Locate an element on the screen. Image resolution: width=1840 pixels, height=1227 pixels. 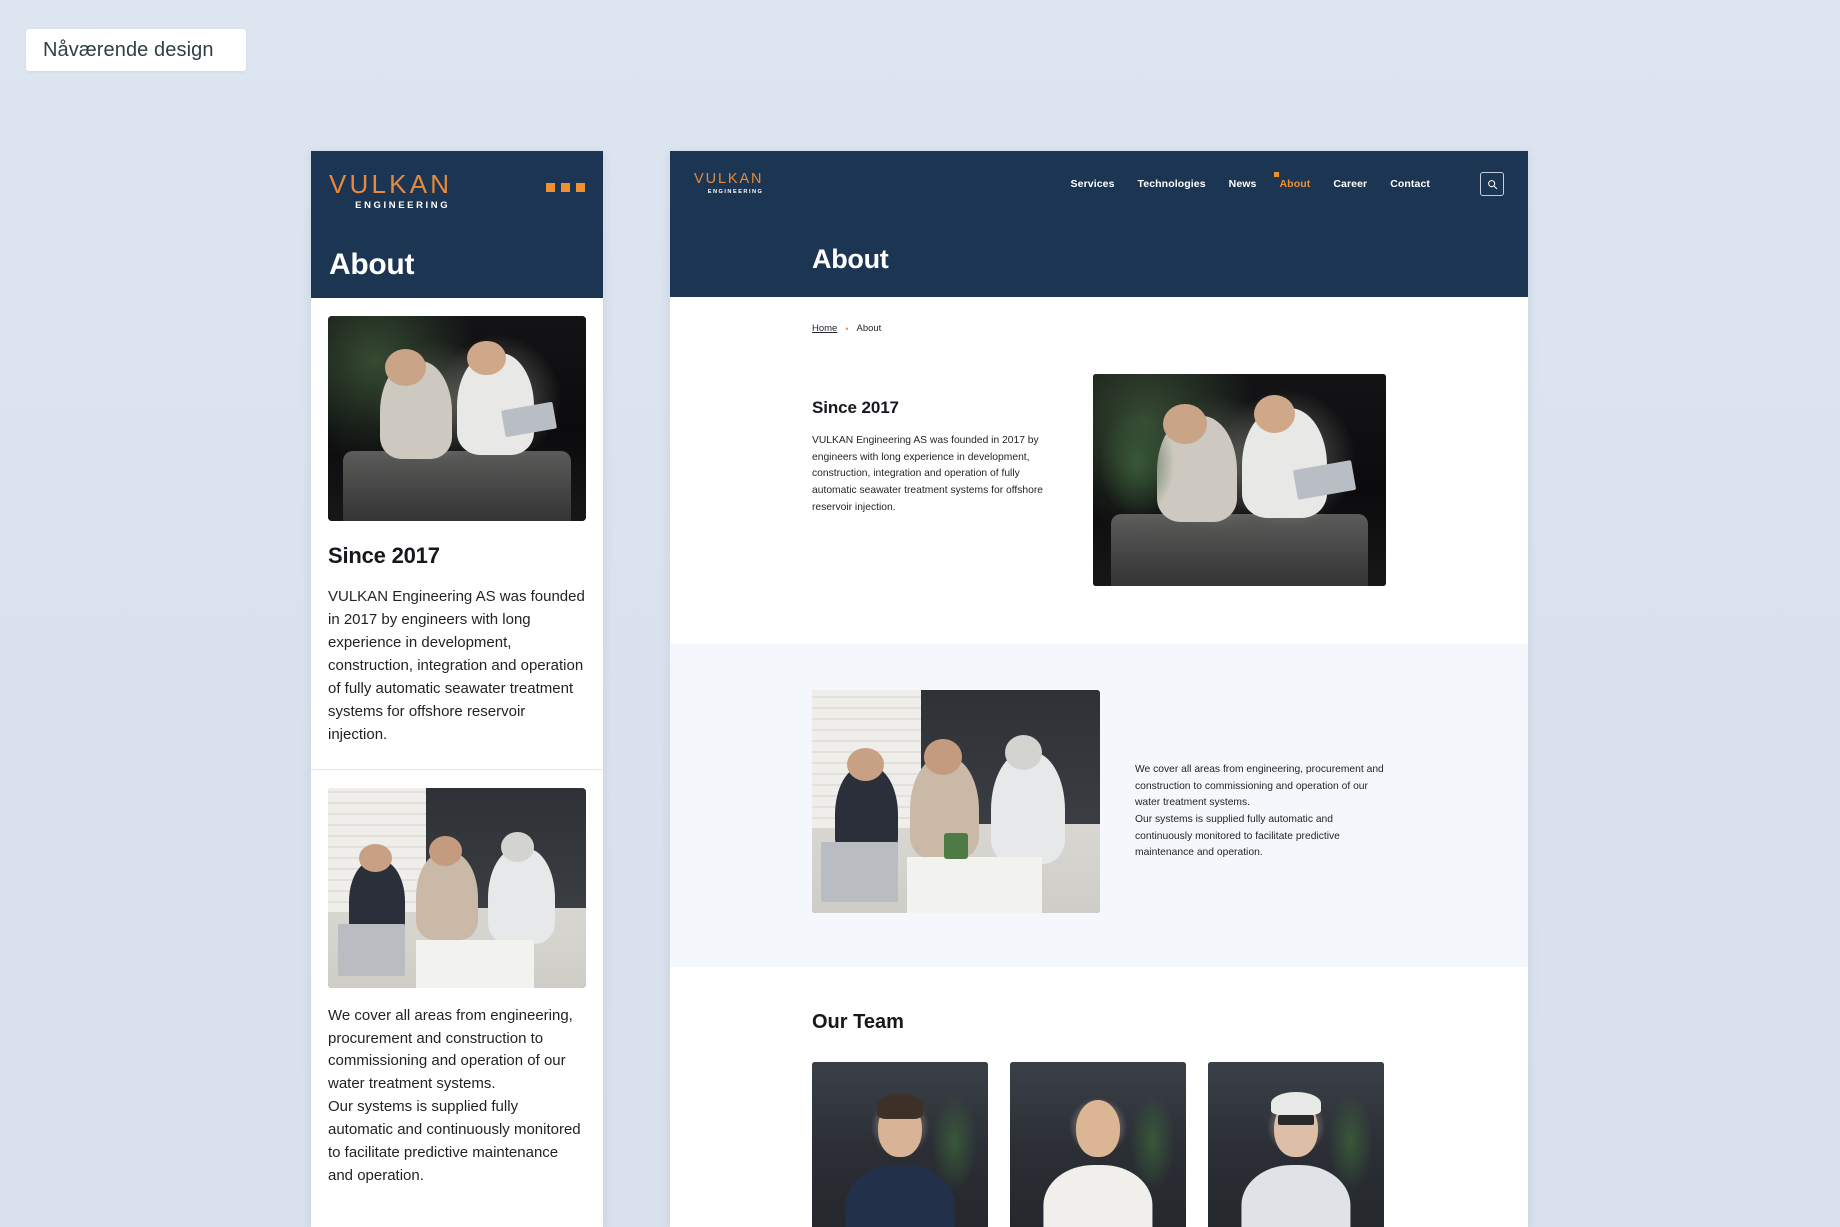
three-dots-menu-icon is located at coordinates (565, 181).